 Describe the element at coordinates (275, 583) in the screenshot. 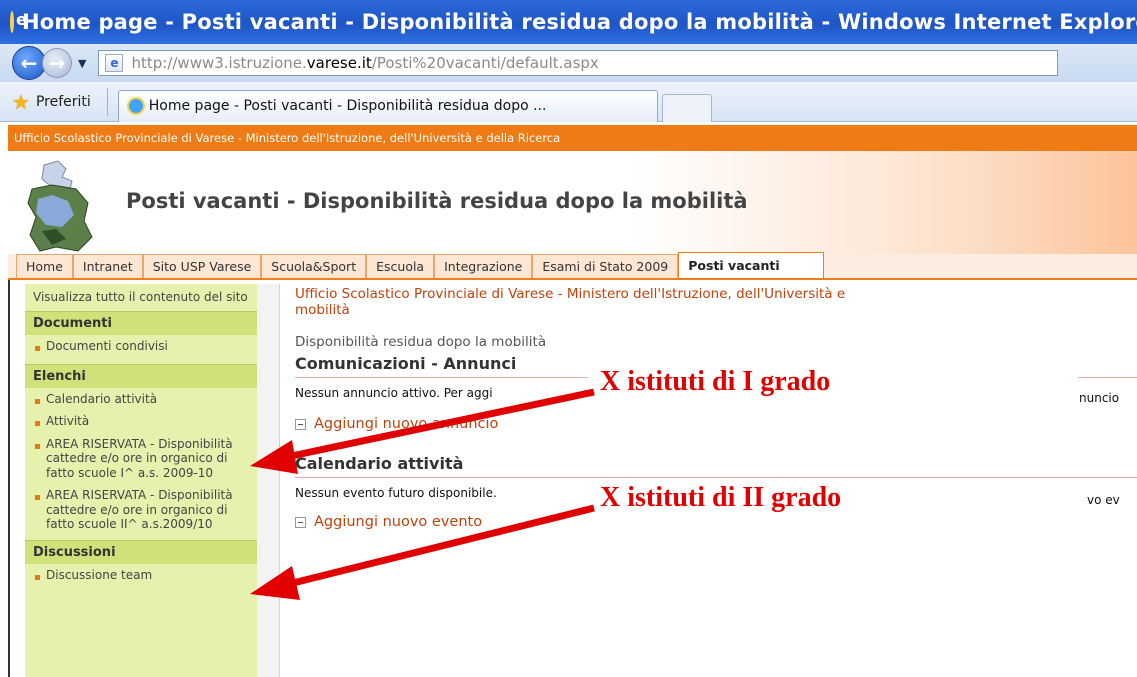

I see `arrowhead-second-icon` at that location.